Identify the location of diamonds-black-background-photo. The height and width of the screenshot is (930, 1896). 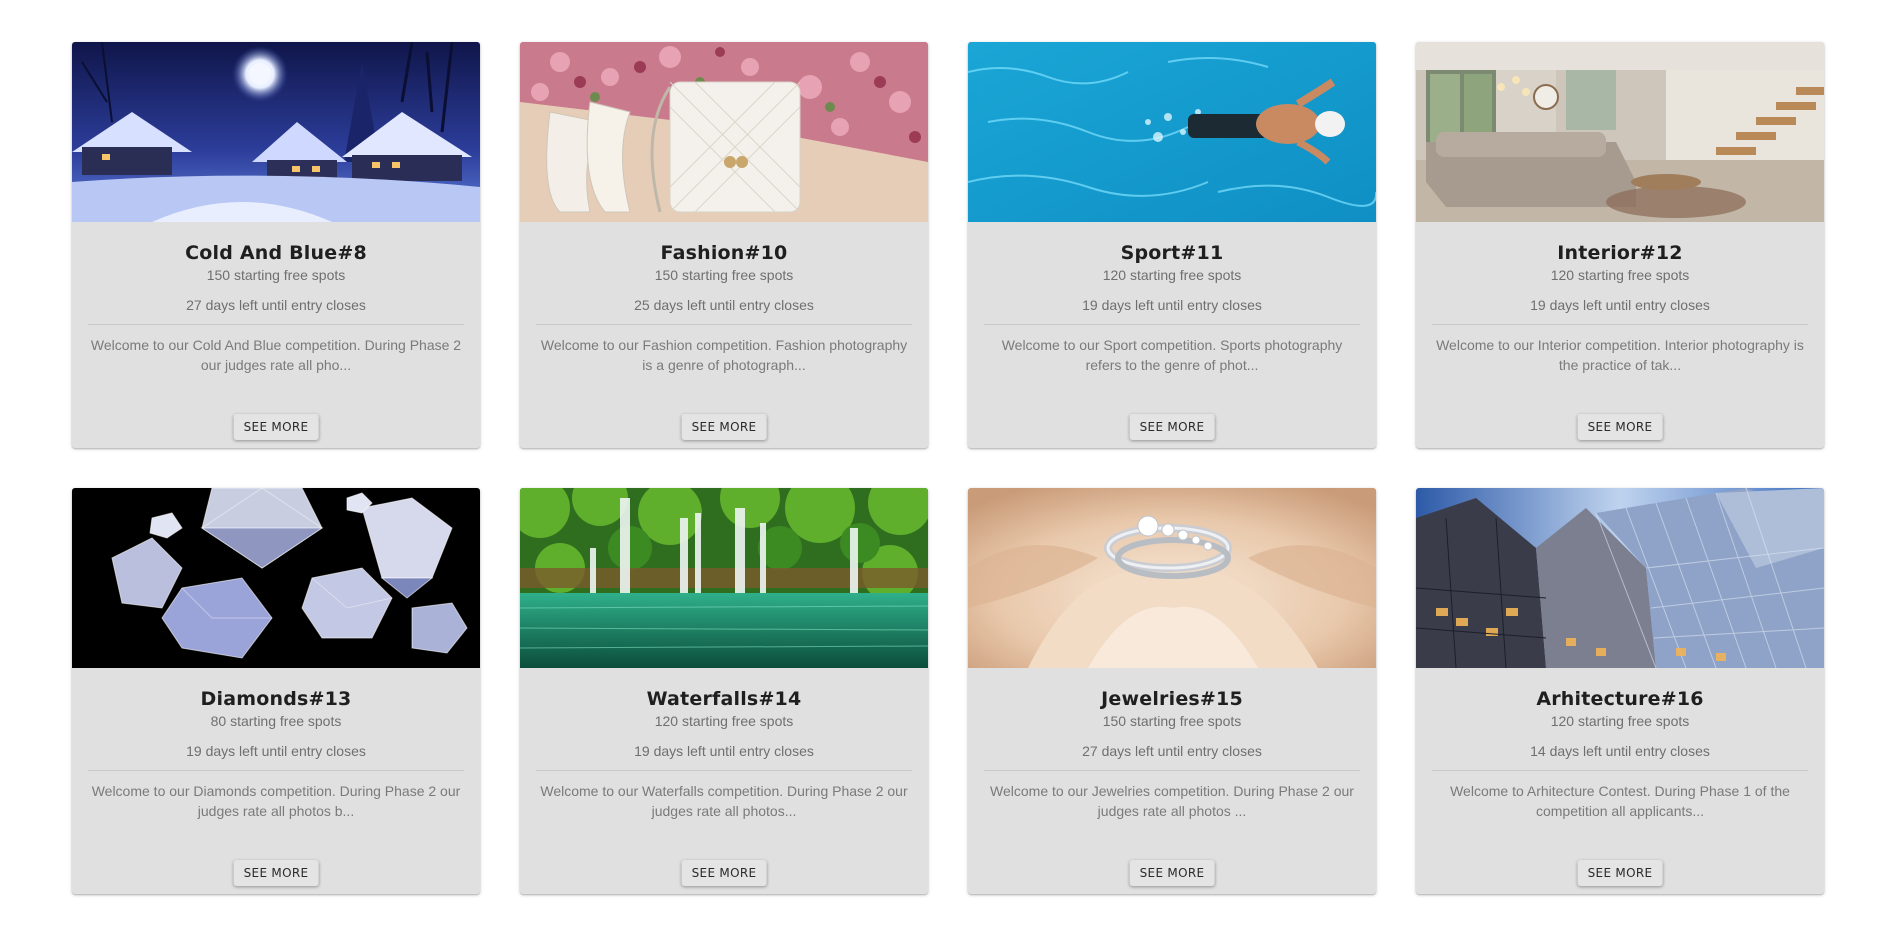
(276, 578).